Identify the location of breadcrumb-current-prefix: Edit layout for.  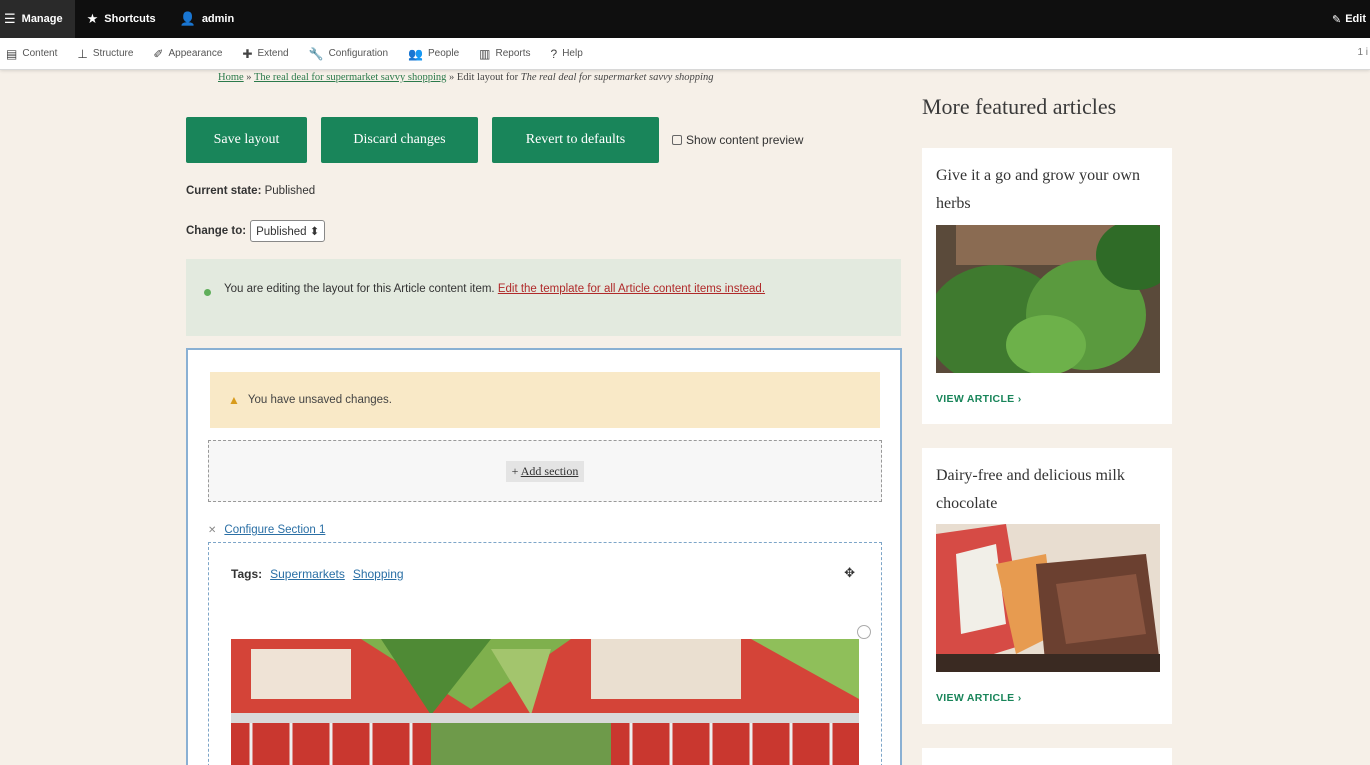
(488, 77).